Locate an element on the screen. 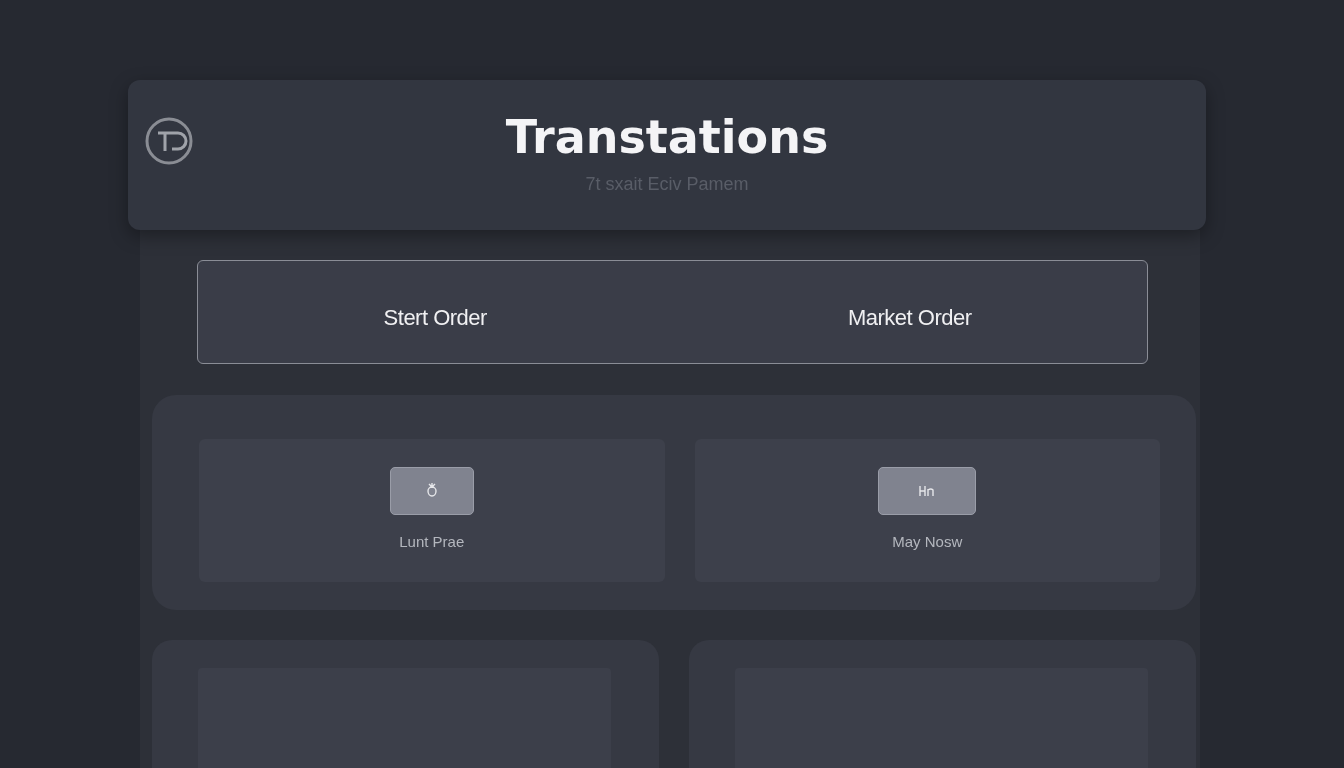  order-type-selector: Stert Order Market Order is located at coordinates (672, 312).